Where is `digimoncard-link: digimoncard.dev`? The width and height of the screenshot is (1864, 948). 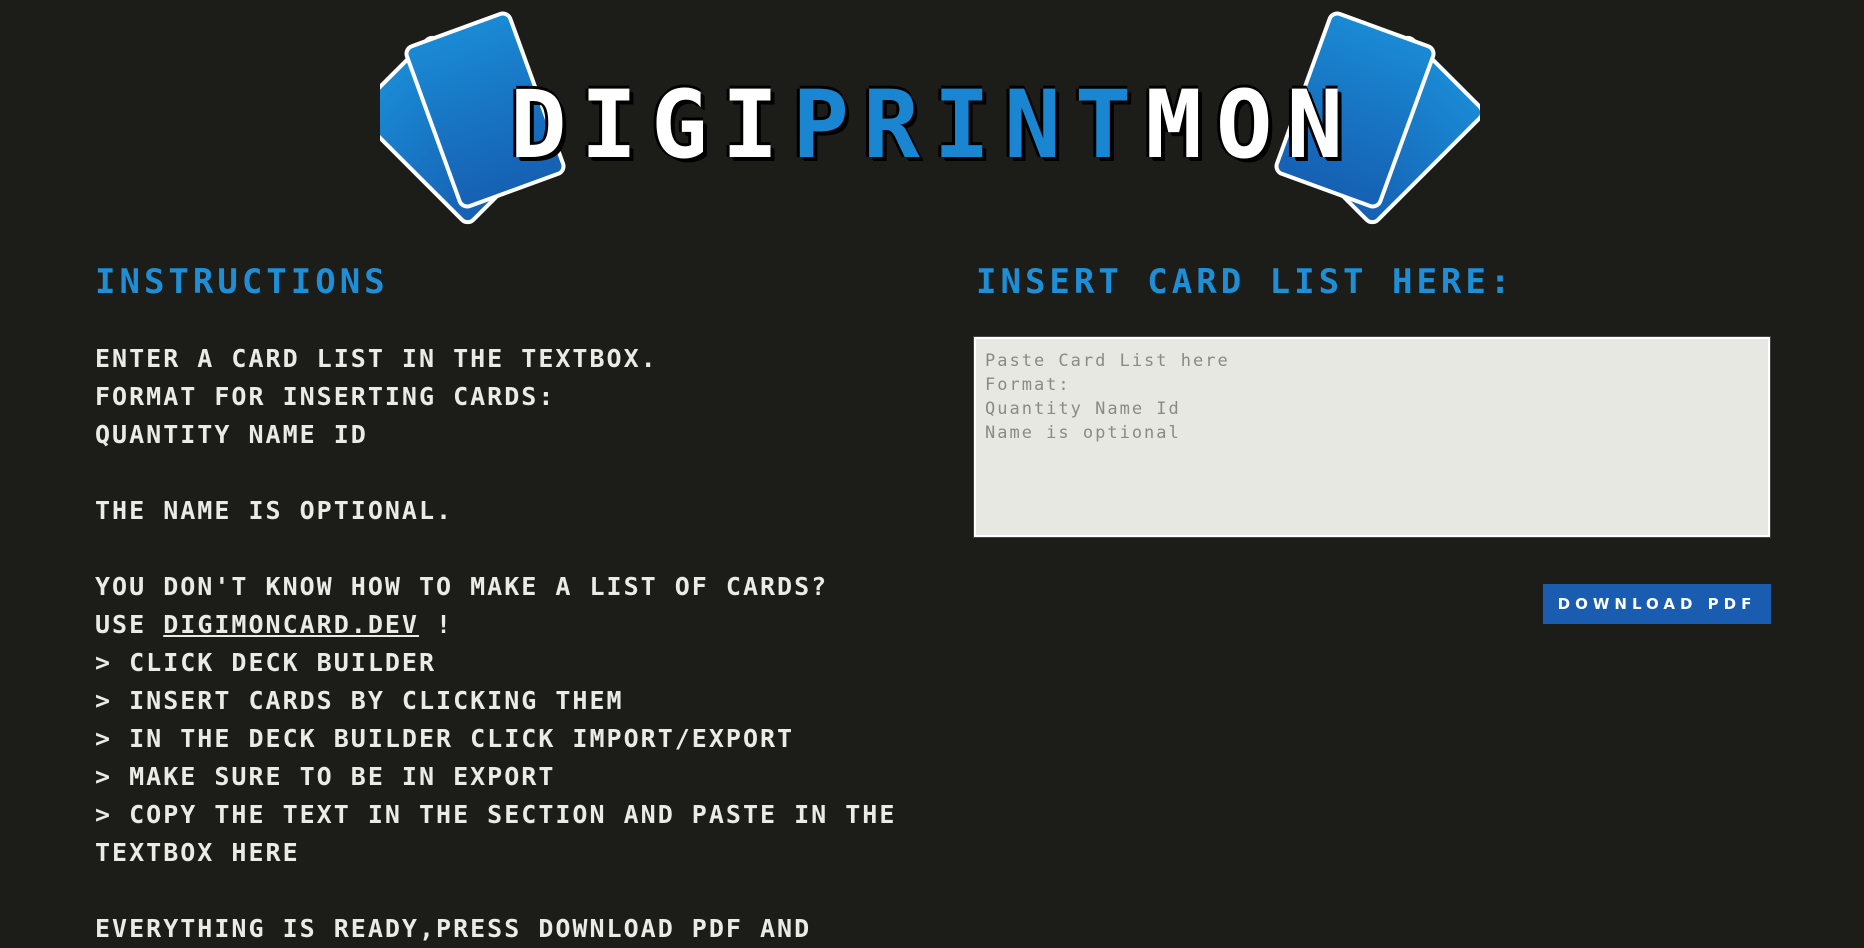
digimoncard-link: digimoncard.dev is located at coordinates (291, 624).